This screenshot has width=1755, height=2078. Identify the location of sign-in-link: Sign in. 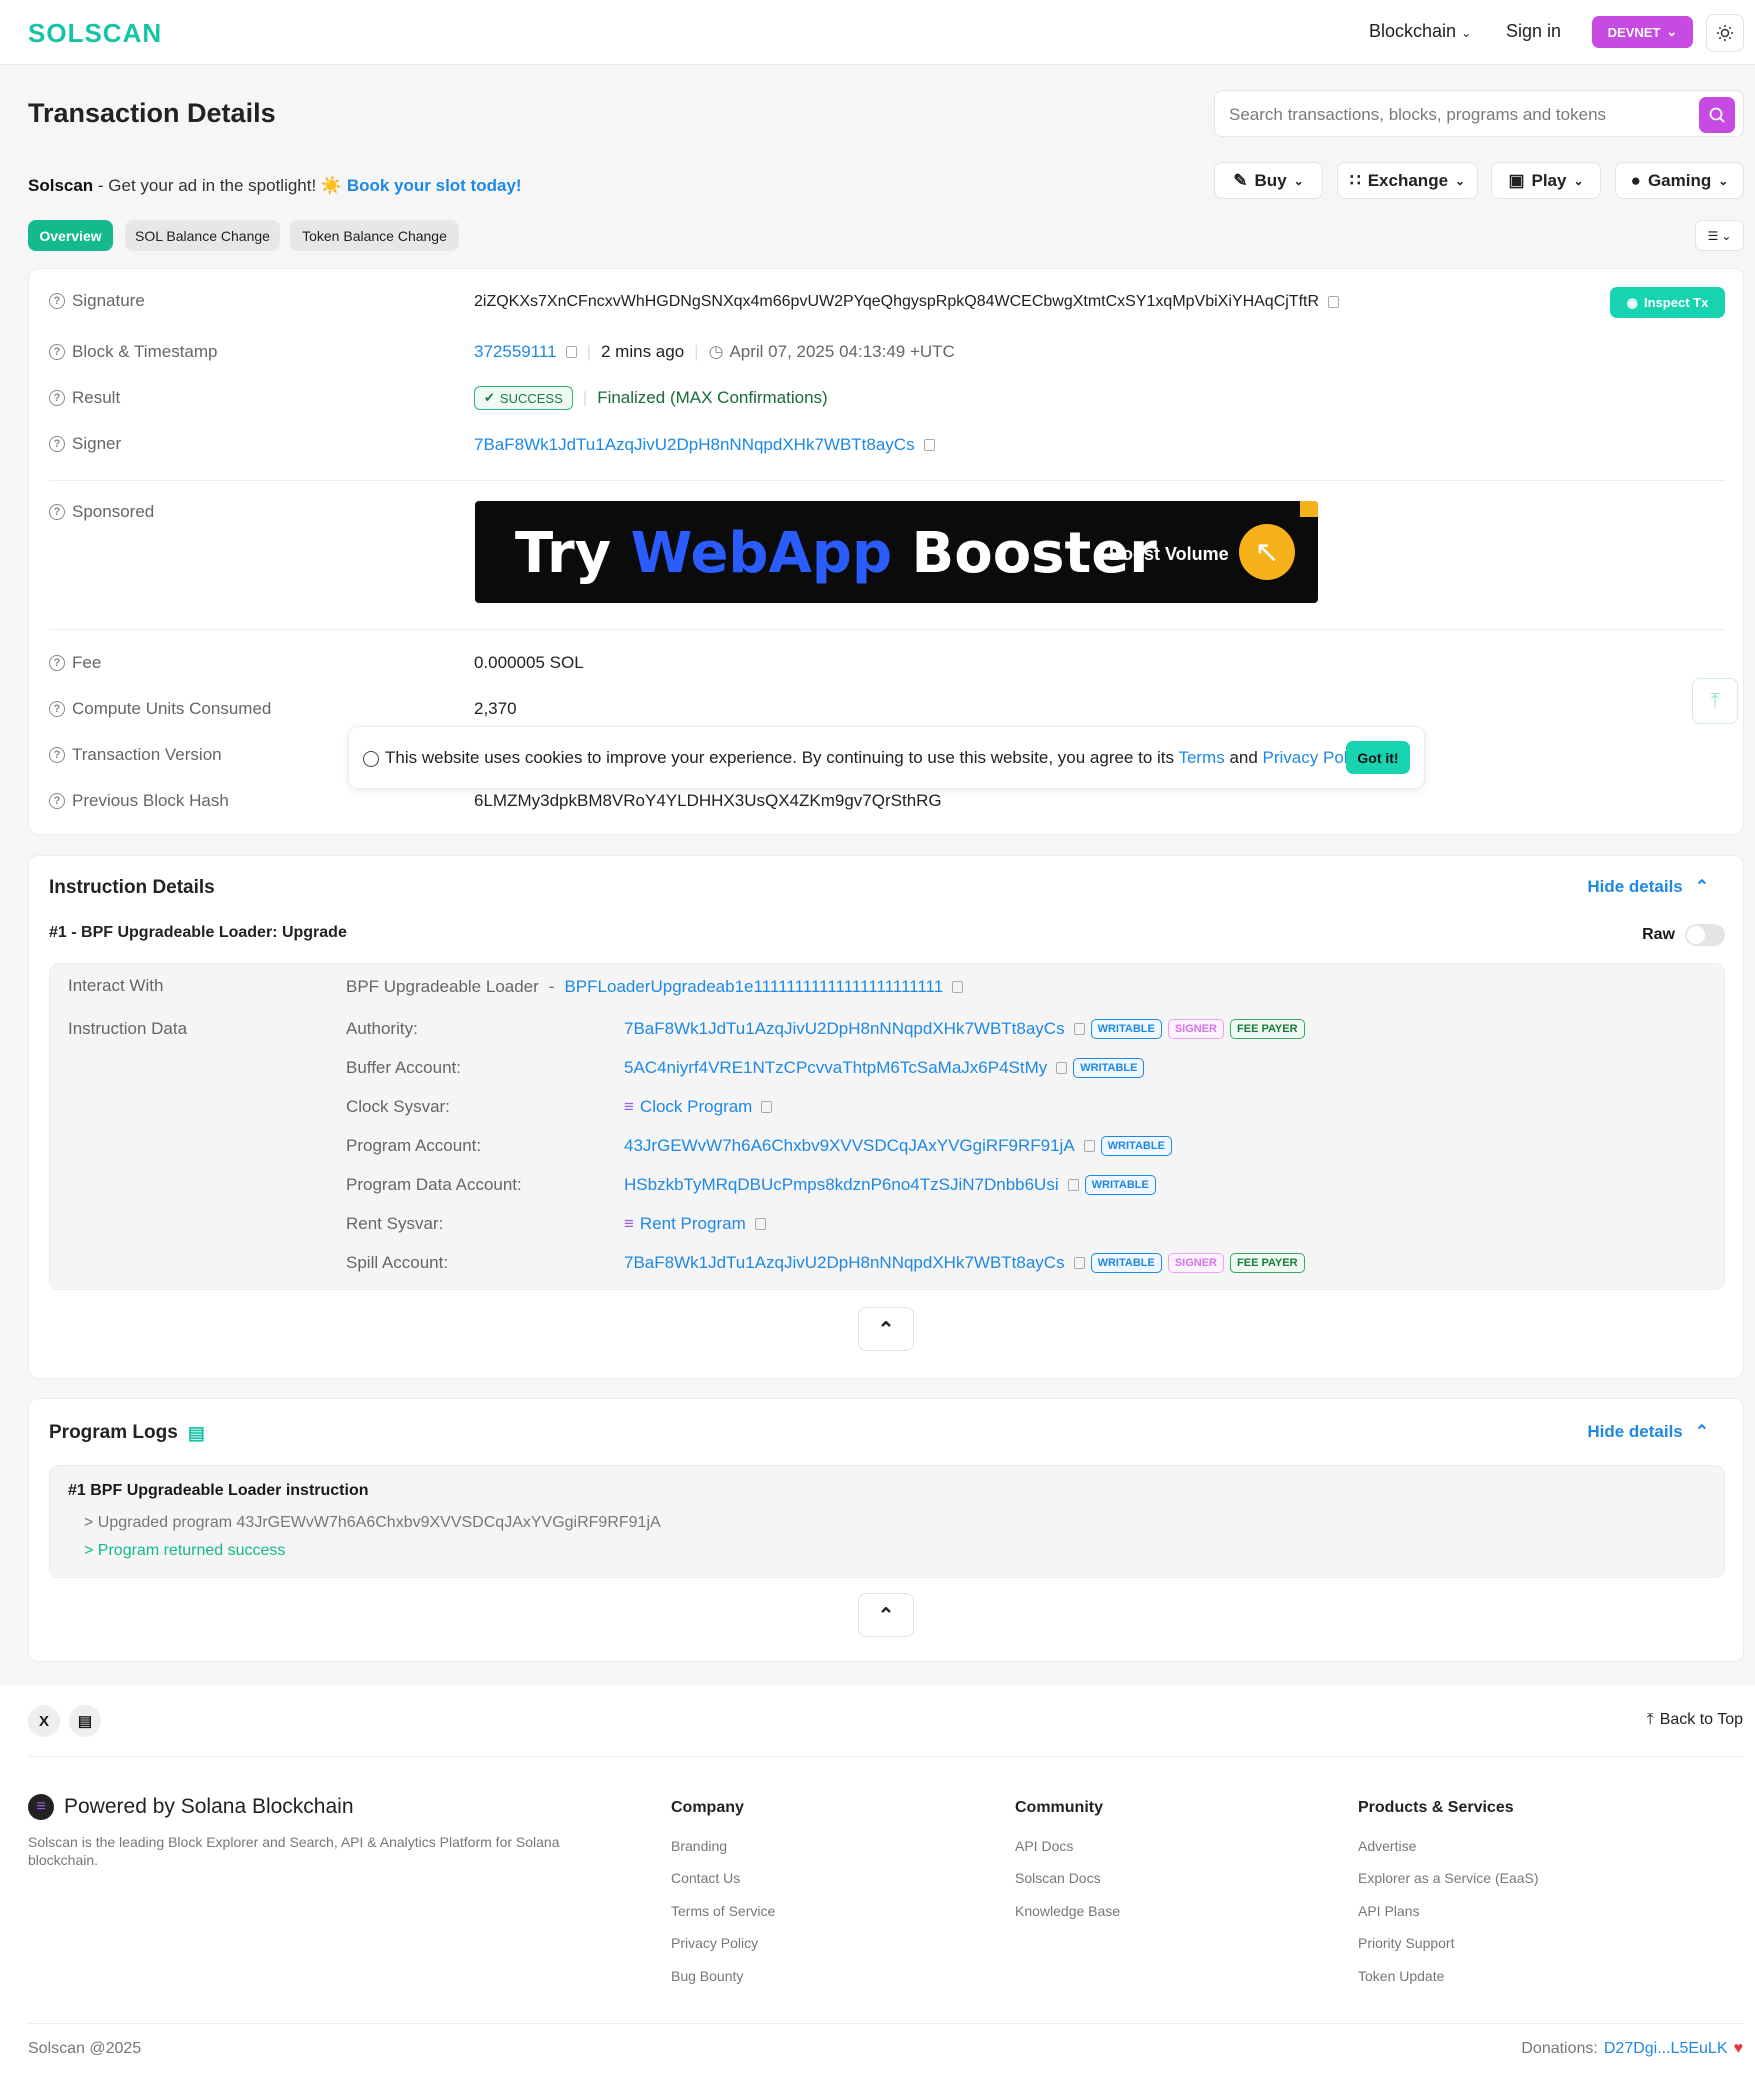
(1533, 31).